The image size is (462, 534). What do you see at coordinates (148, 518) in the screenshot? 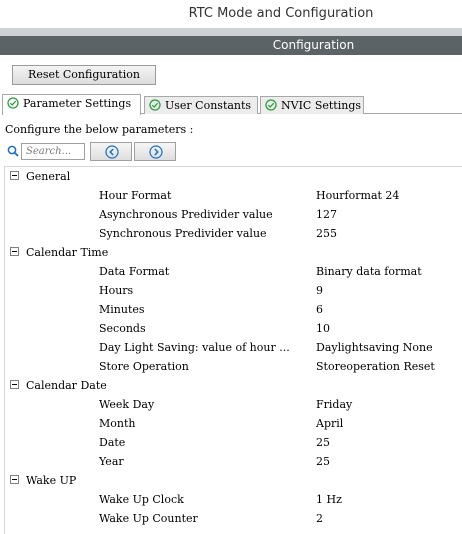
I see `parameter-name: Wake Up Counter` at bounding box center [148, 518].